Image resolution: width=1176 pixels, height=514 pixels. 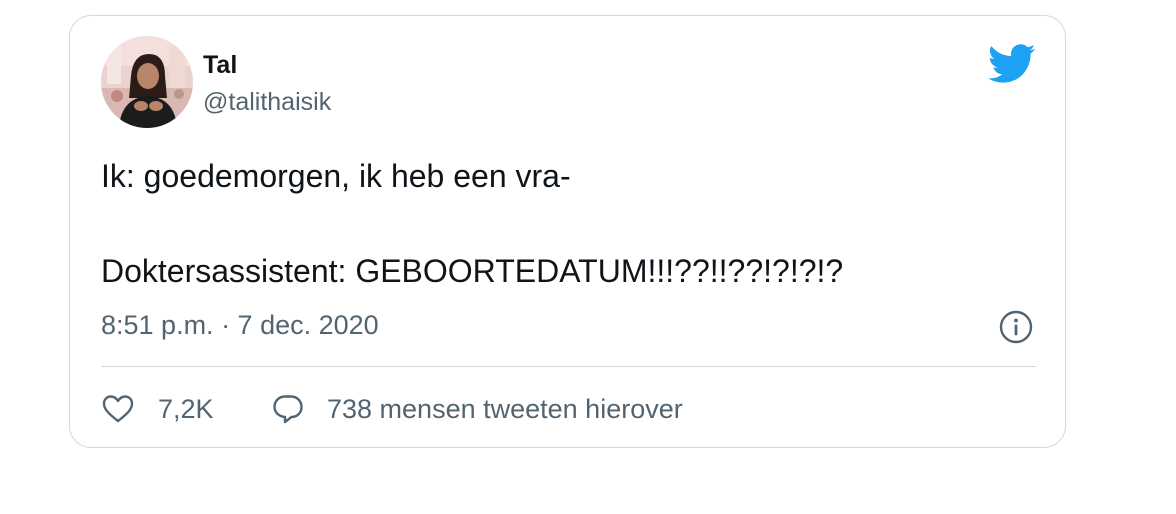 I want to click on conversation-link: 738 mensen tweeten hierover, so click(x=477, y=409).